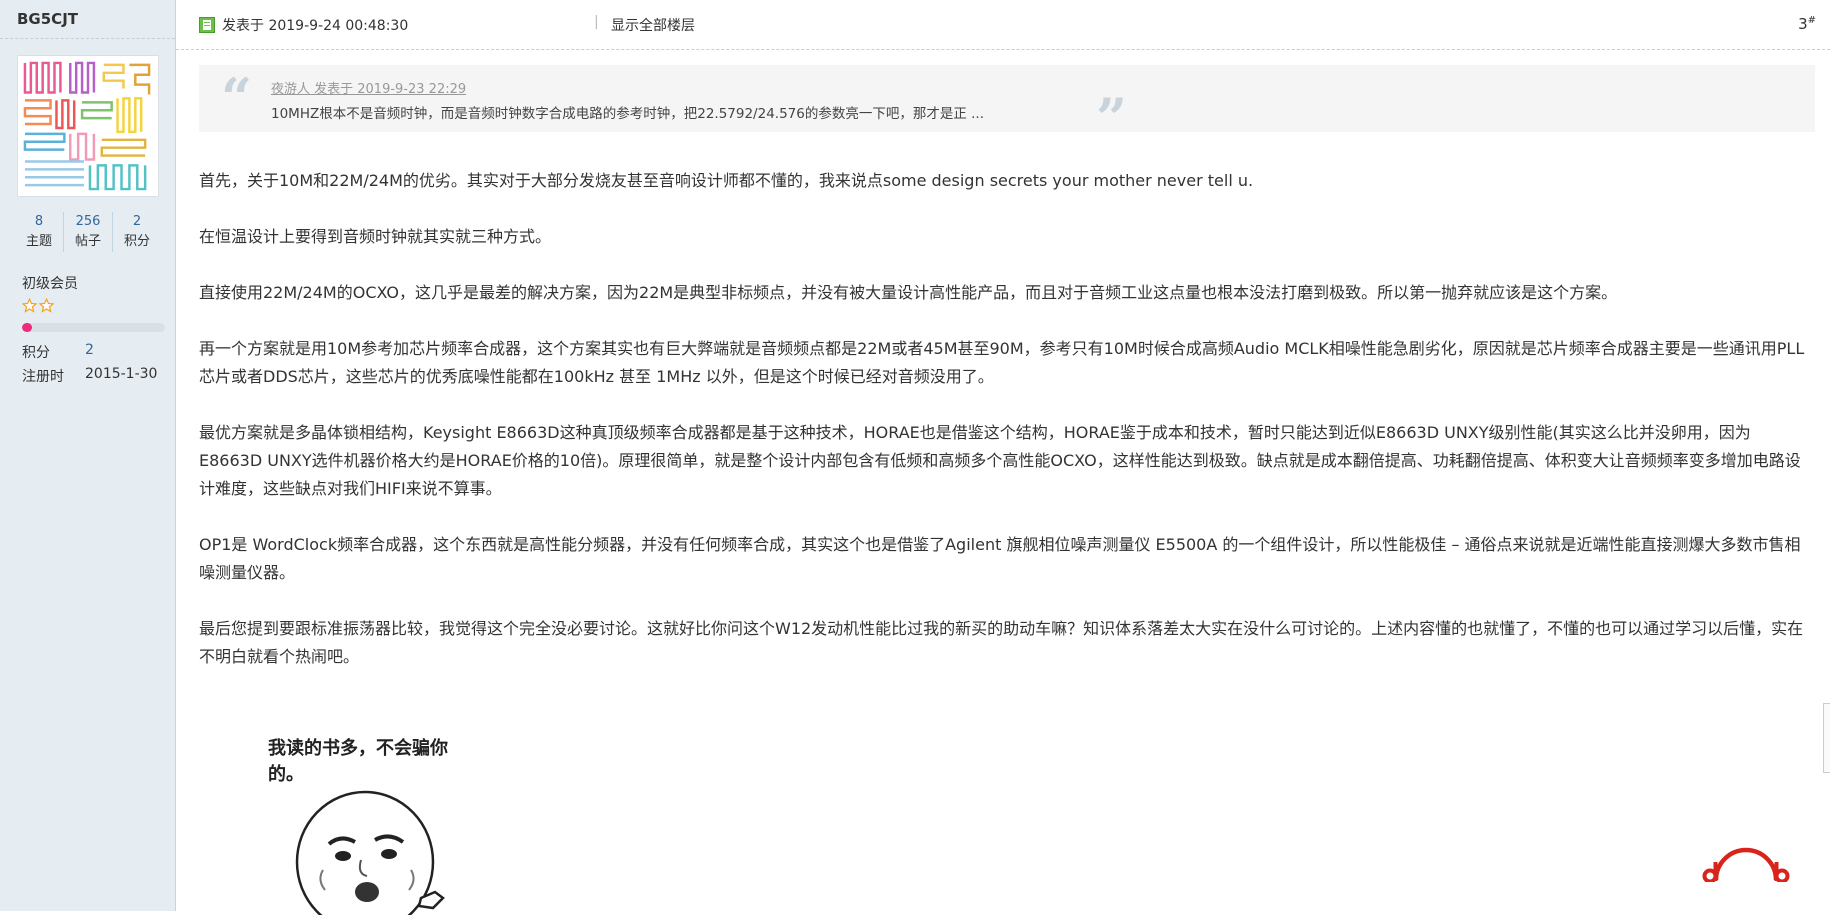 This screenshot has height=915, width=1830. I want to click on stat-value: 256, so click(88, 221).